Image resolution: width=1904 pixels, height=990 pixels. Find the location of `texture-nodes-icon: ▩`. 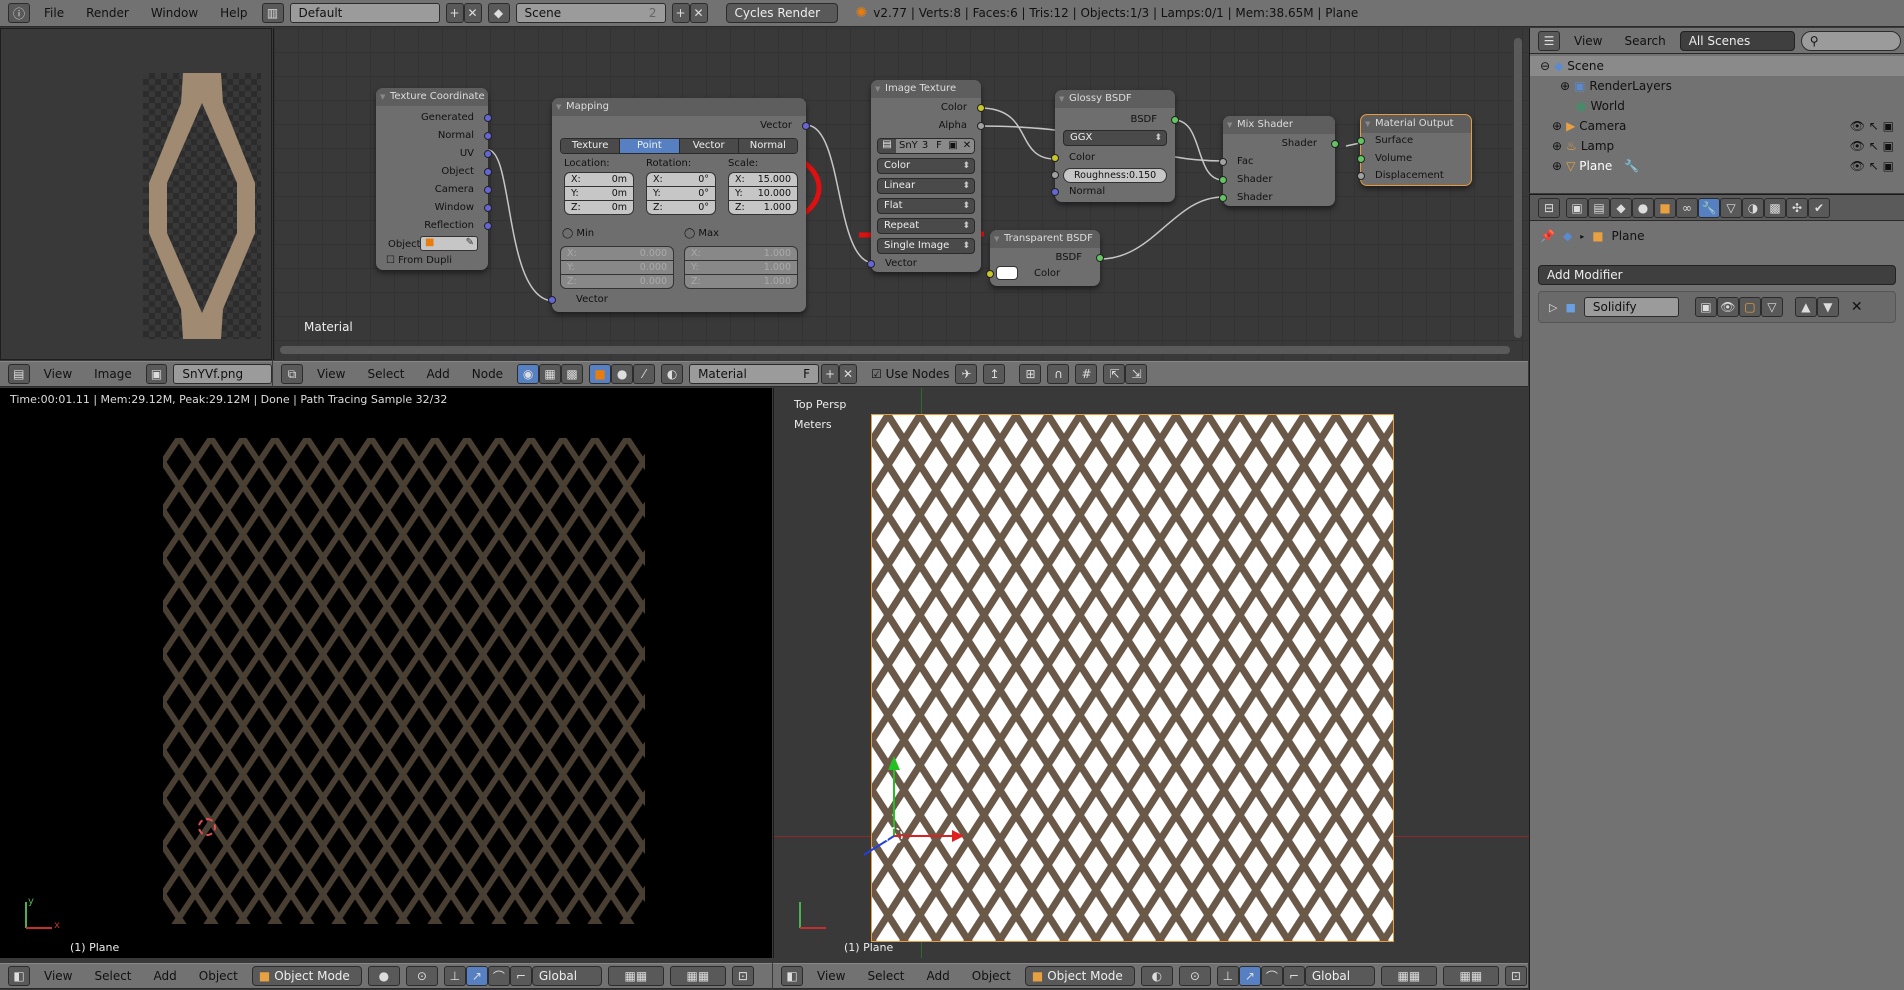

texture-nodes-icon: ▩ is located at coordinates (572, 374).